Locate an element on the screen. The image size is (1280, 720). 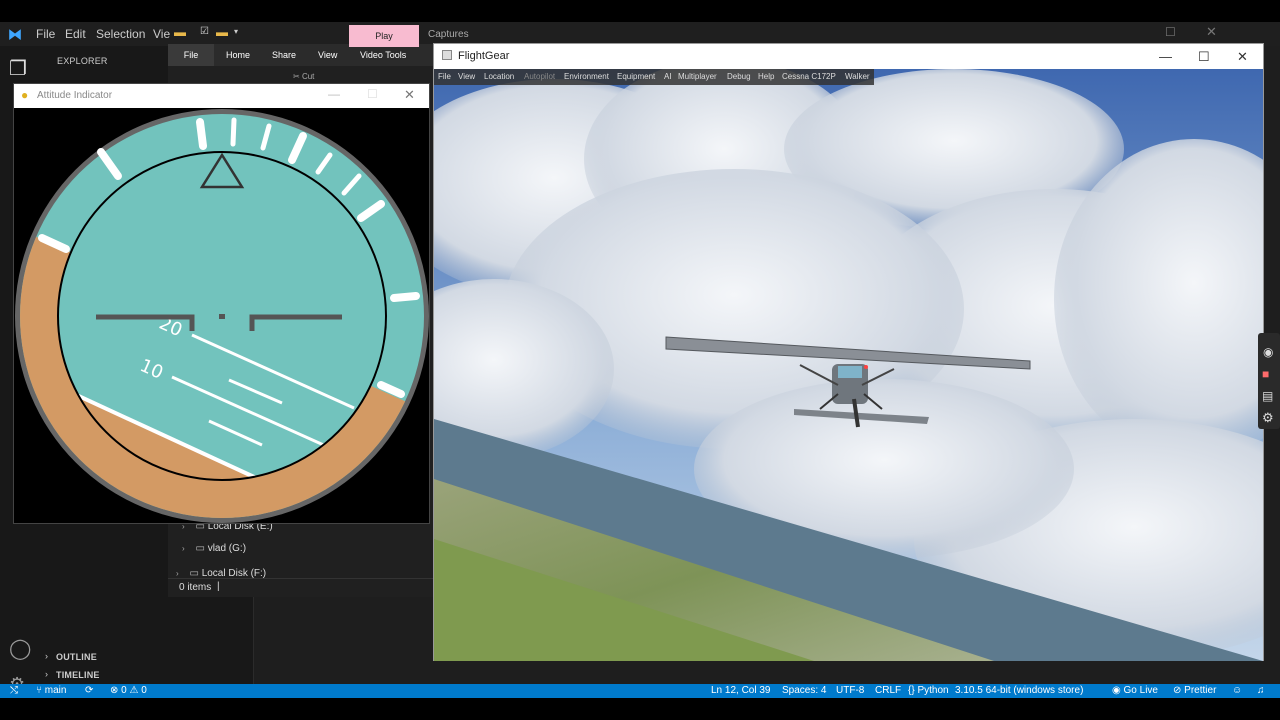
aircraft-windshield is located at coordinates (850, 372).